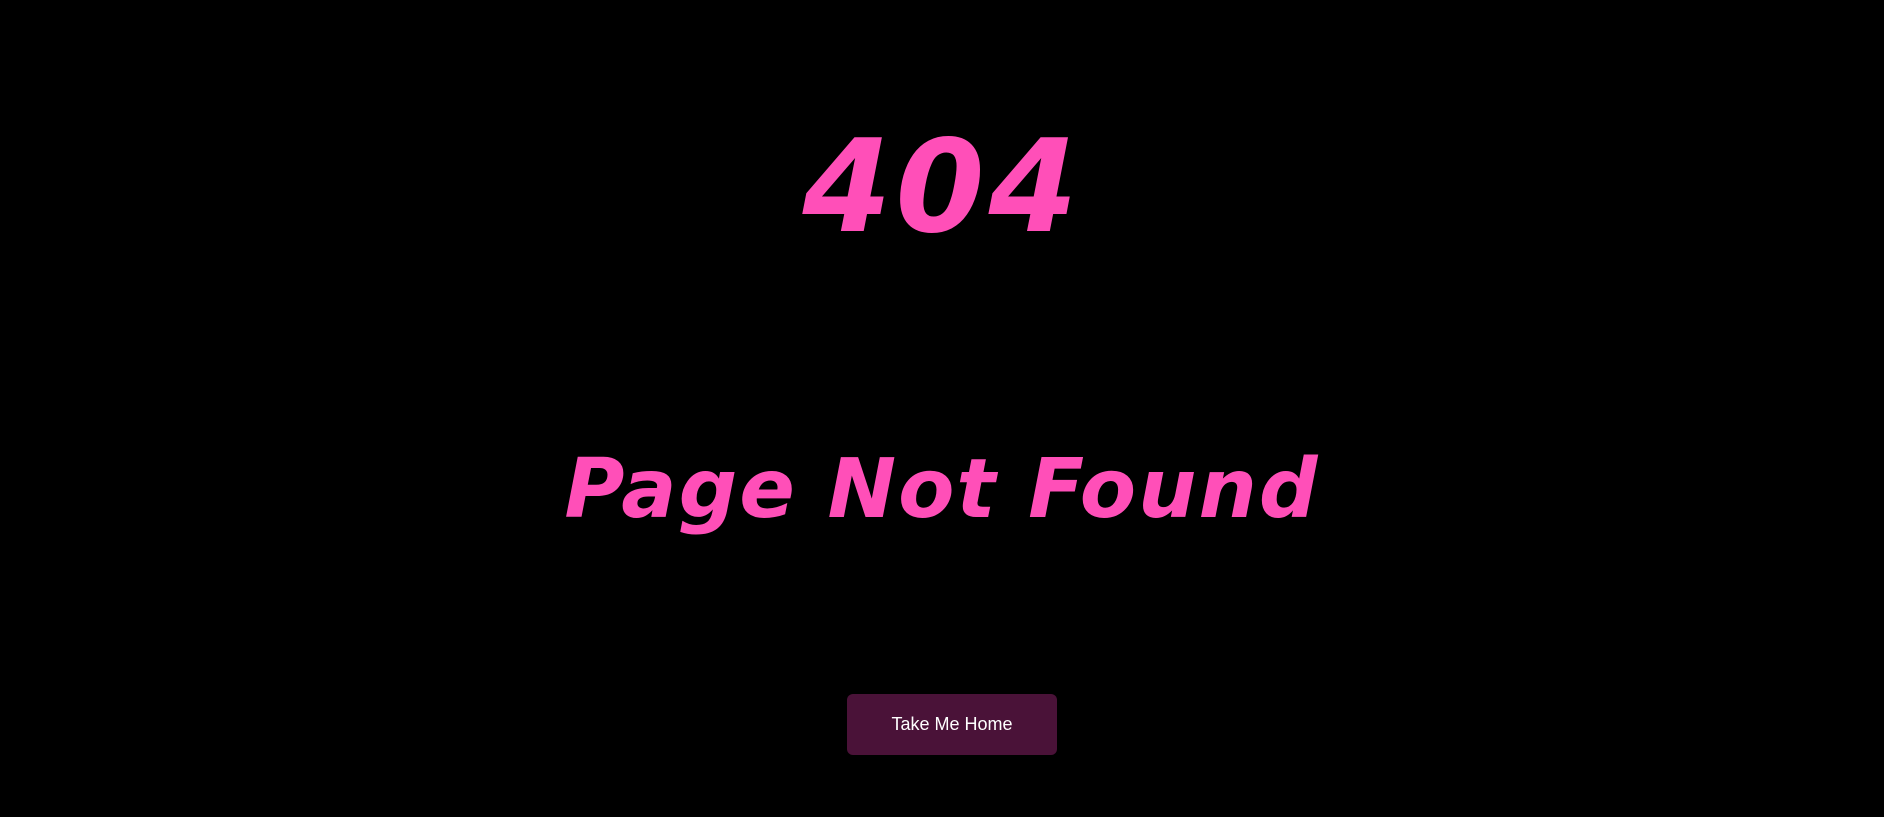 The height and width of the screenshot is (817, 1884). Describe the element at coordinates (942, 489) in the screenshot. I see `error-message: Page Not Found` at that location.